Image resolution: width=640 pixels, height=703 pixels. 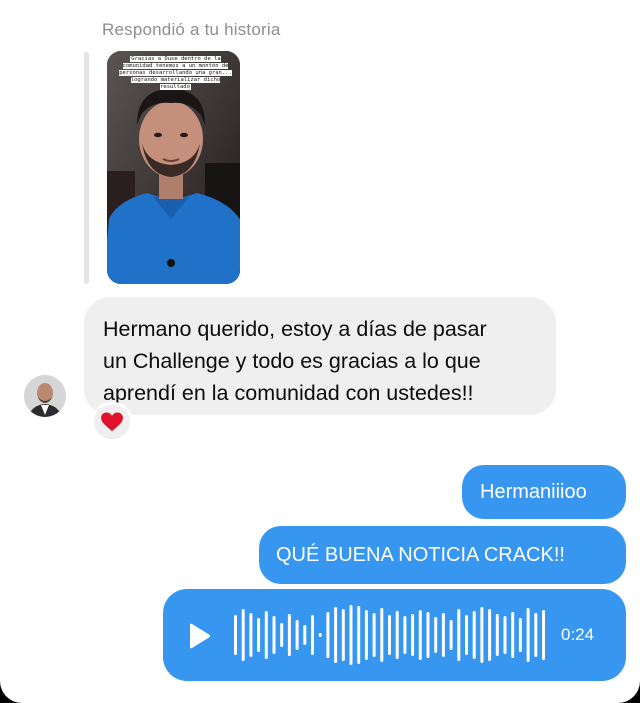 I want to click on avatar-image, so click(x=45, y=396).